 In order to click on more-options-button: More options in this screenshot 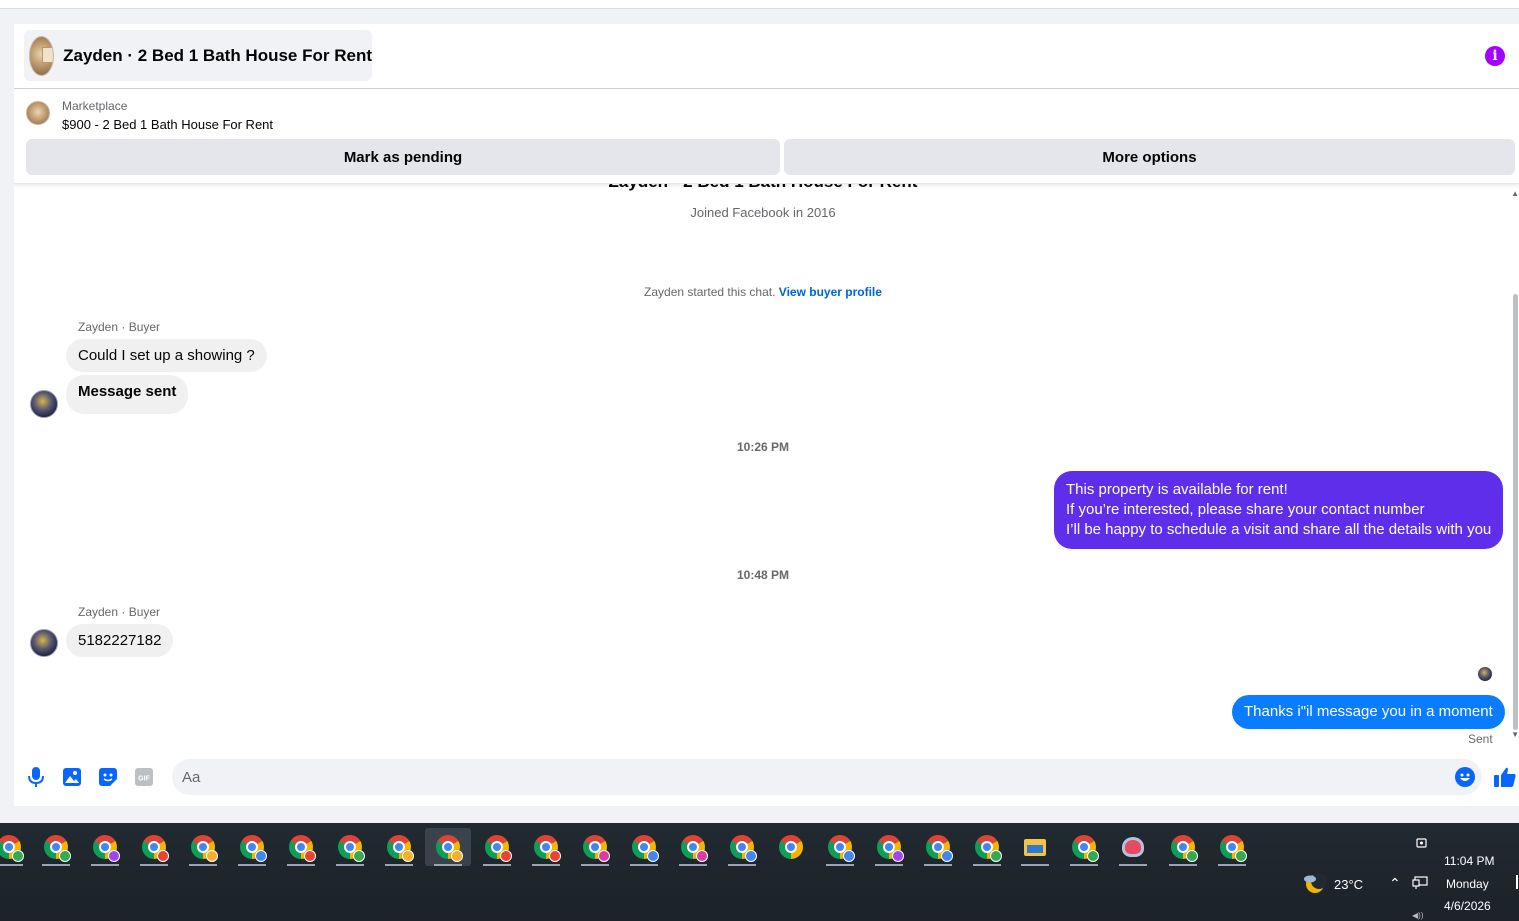, I will do `click(1149, 157)`.